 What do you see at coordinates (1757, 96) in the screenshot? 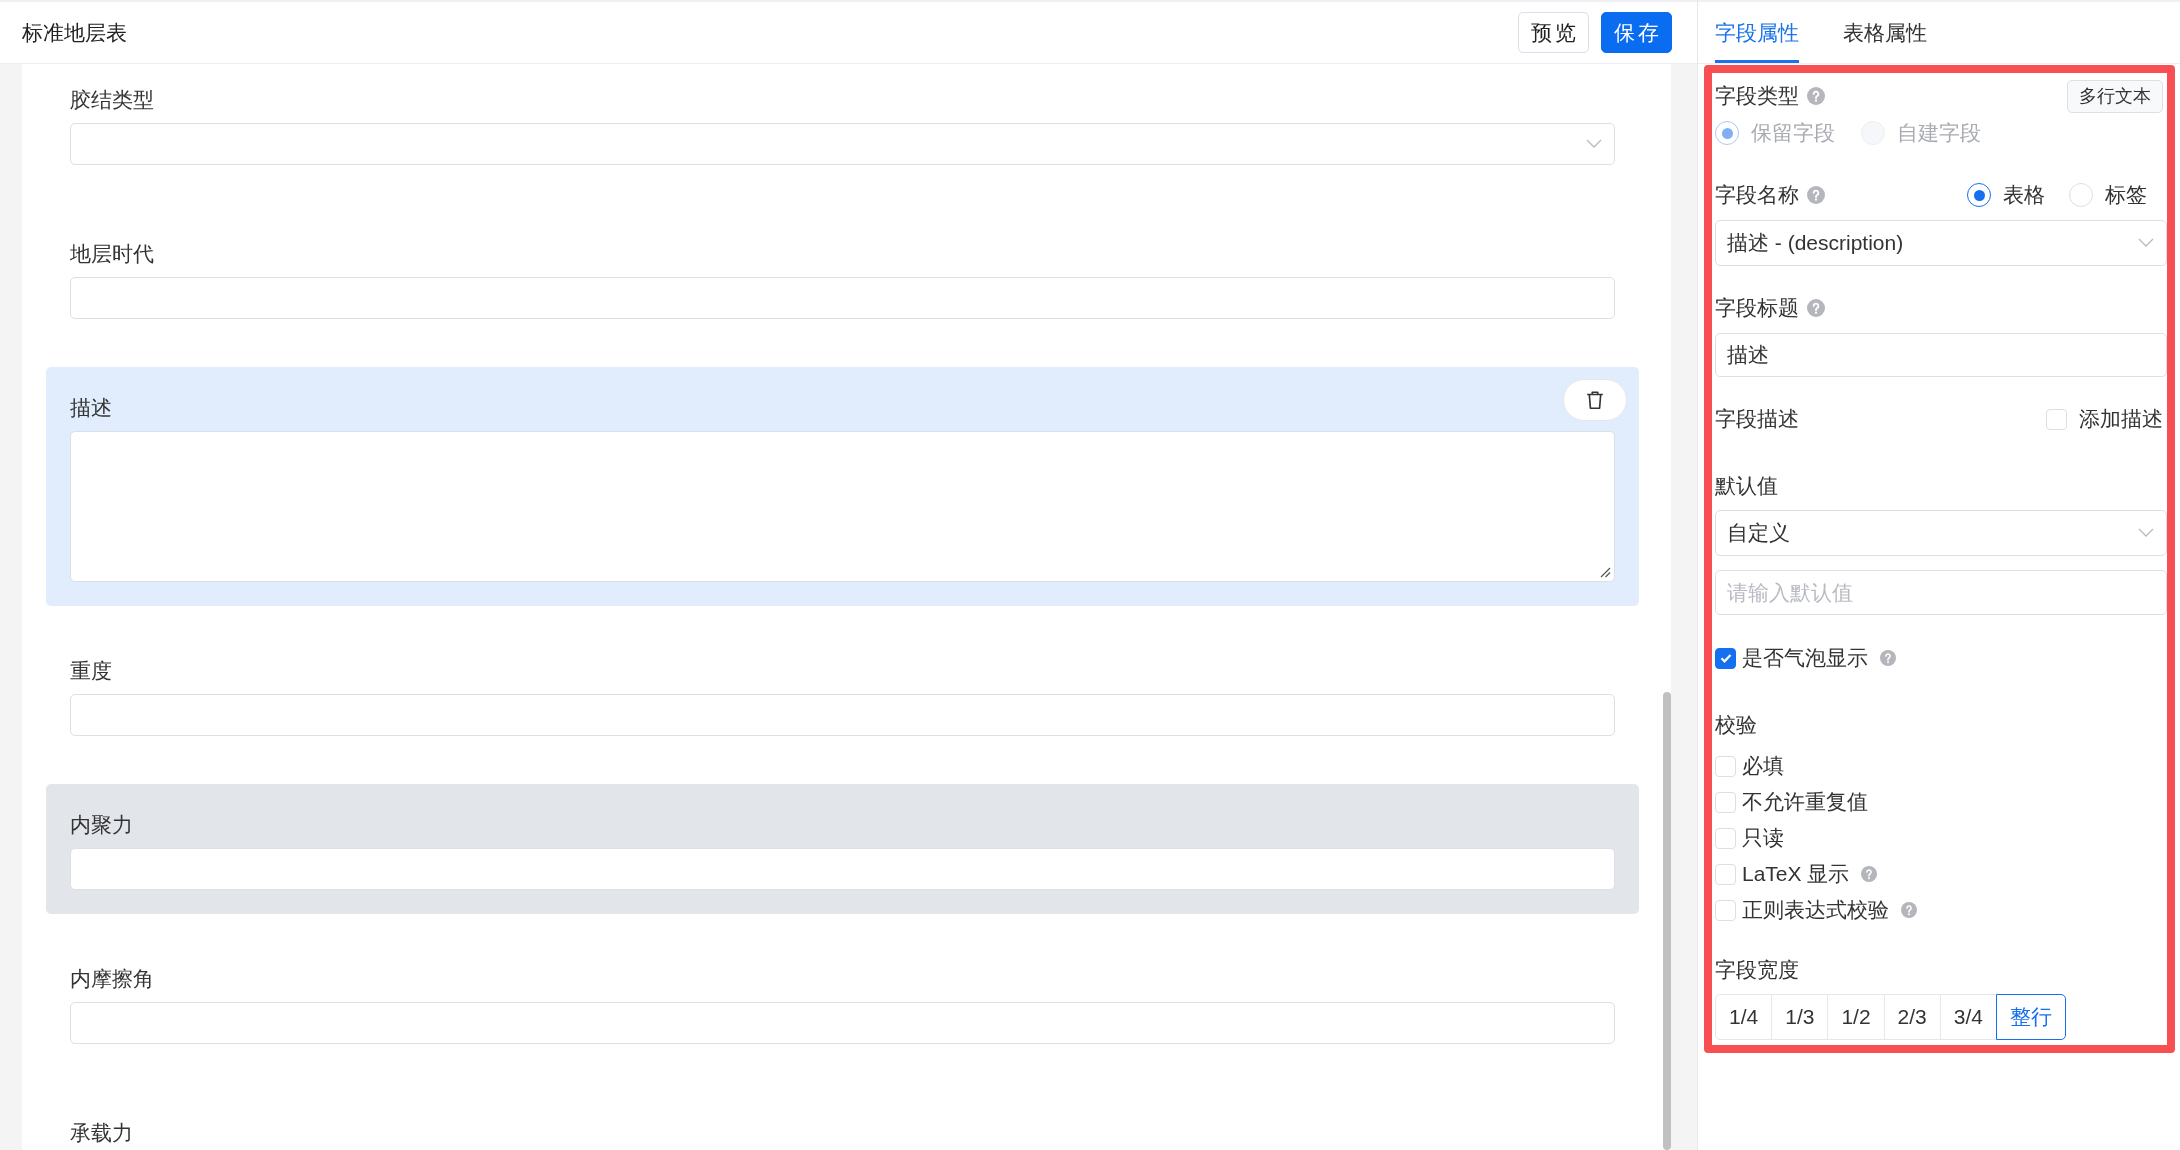
I see `field-label: 字段类型` at bounding box center [1757, 96].